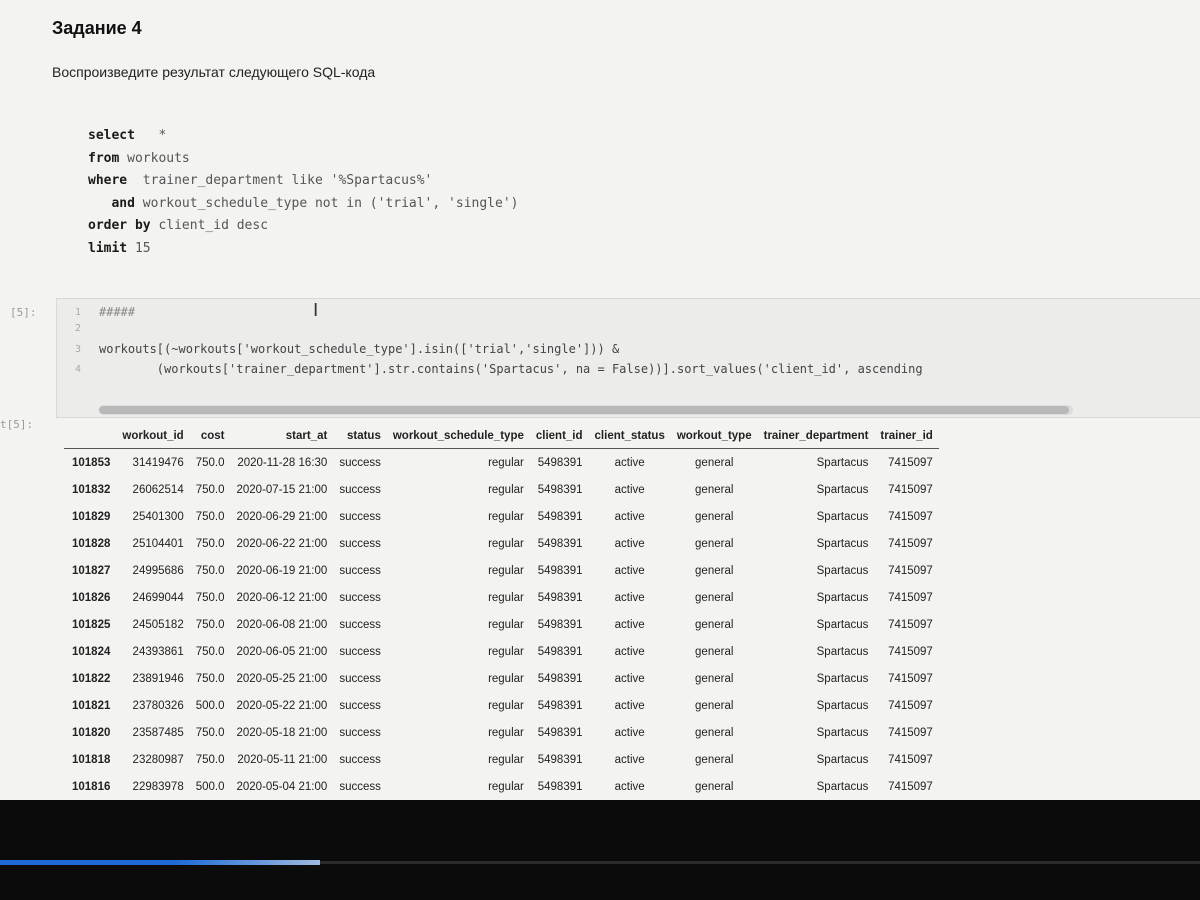 This screenshot has width=1200, height=900. I want to click on table-cell: 24393861, so click(158, 651).